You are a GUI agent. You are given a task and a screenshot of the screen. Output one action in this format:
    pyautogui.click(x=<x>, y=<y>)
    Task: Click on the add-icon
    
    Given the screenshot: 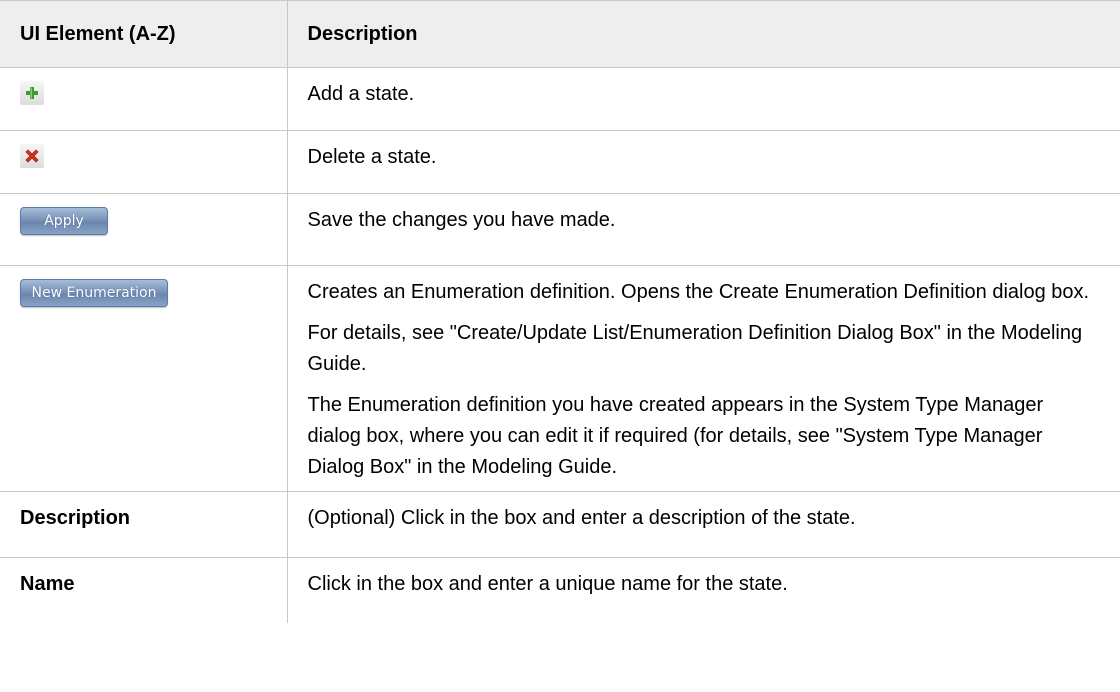 What is the action you would take?
    pyautogui.click(x=32, y=93)
    